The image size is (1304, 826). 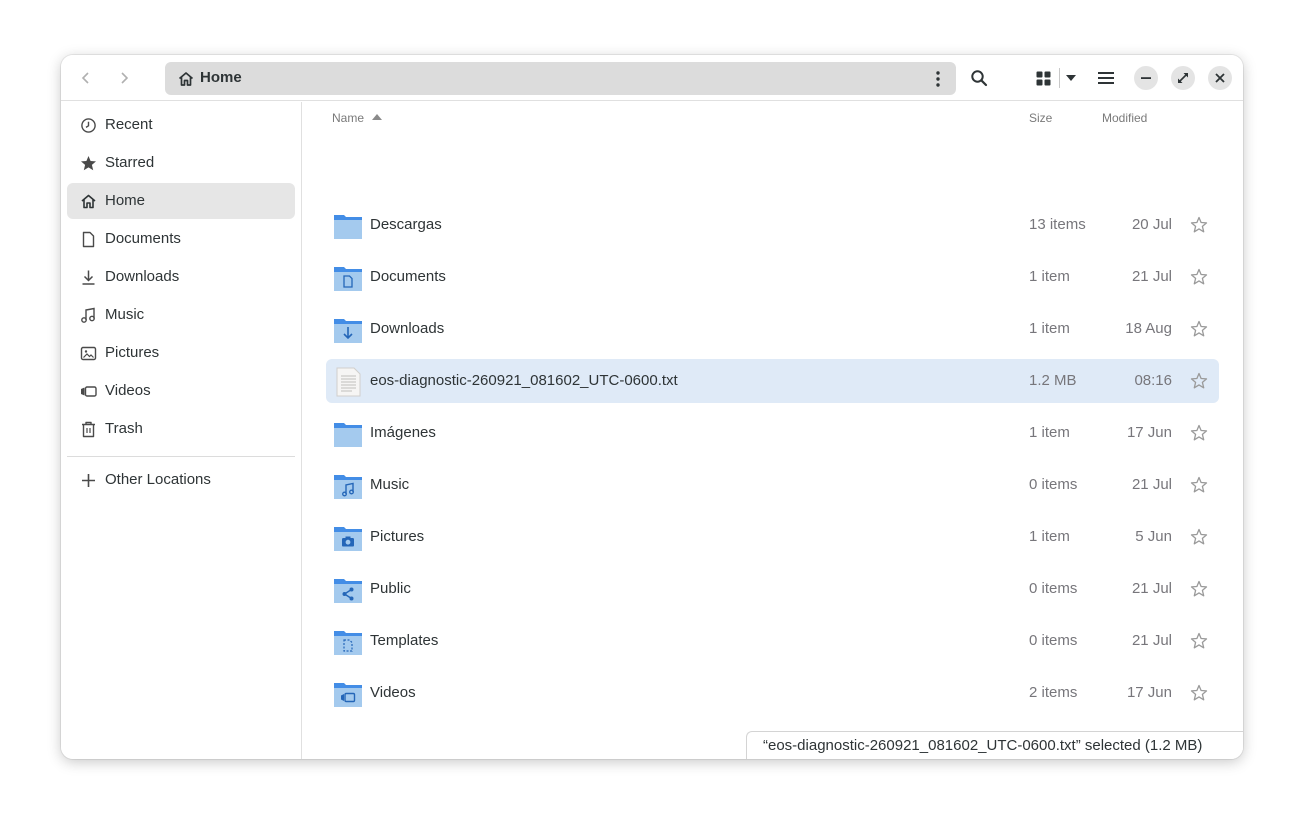 What do you see at coordinates (1151, 224) in the screenshot?
I see `file-modified: 20 Jul` at bounding box center [1151, 224].